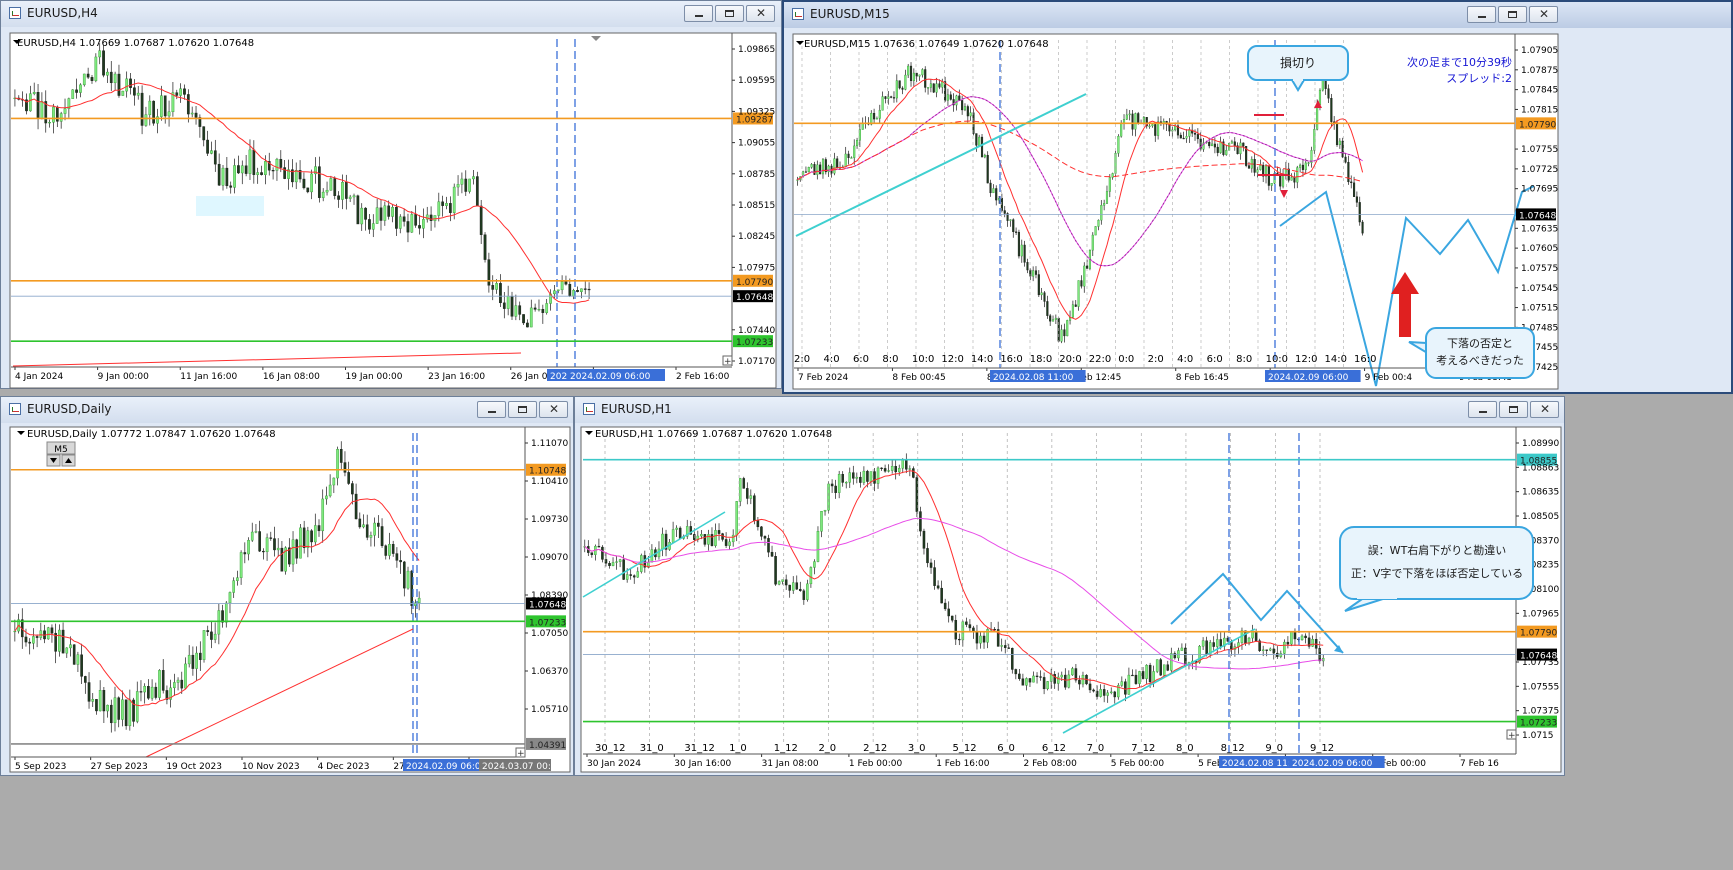 This screenshot has width=1733, height=870. Describe the element at coordinates (1480, 343) in the screenshot. I see `callout-line-1: 下落の否定と` at that location.